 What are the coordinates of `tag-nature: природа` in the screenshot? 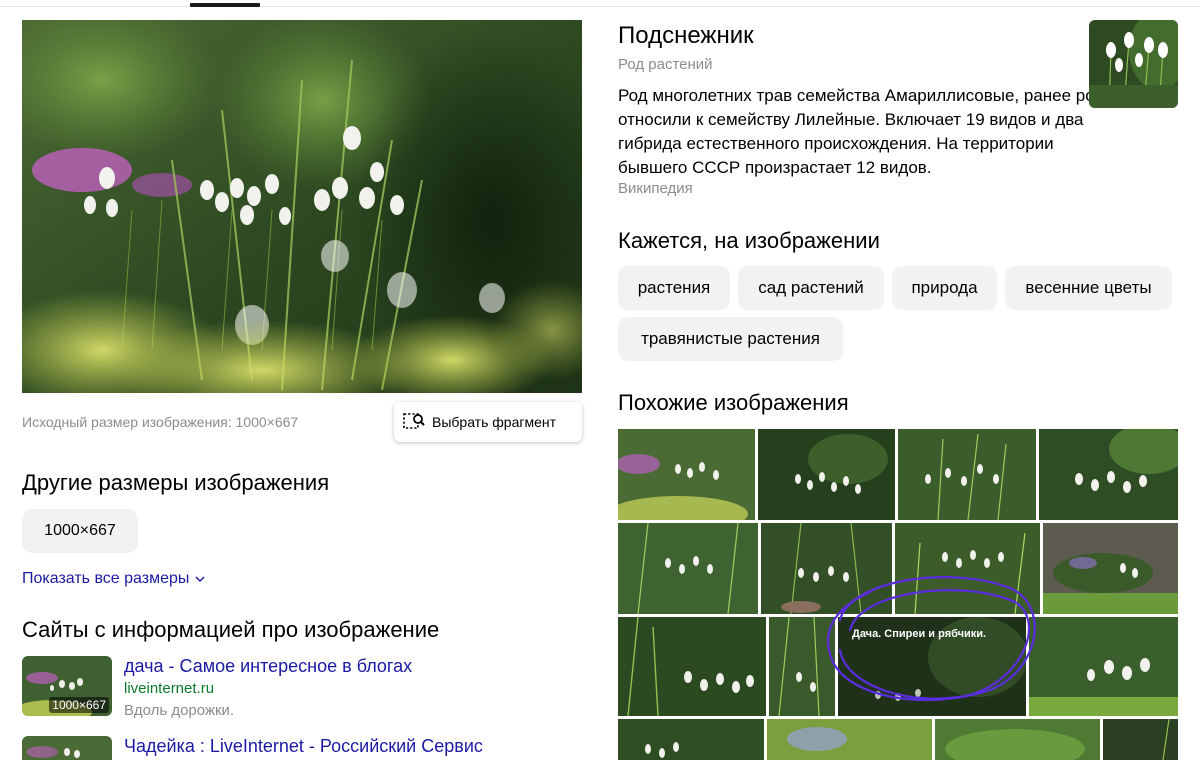 It's located at (944, 288).